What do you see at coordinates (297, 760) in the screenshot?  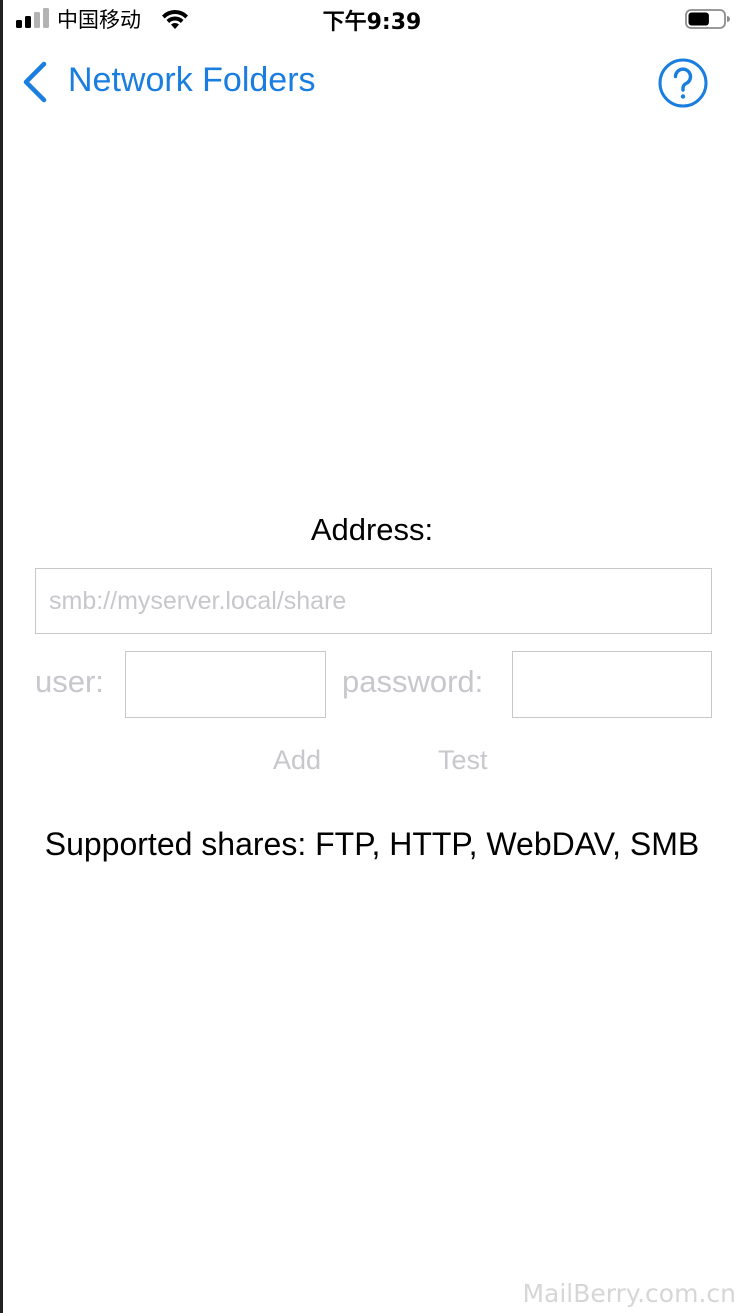 I see `add-button: Add` at bounding box center [297, 760].